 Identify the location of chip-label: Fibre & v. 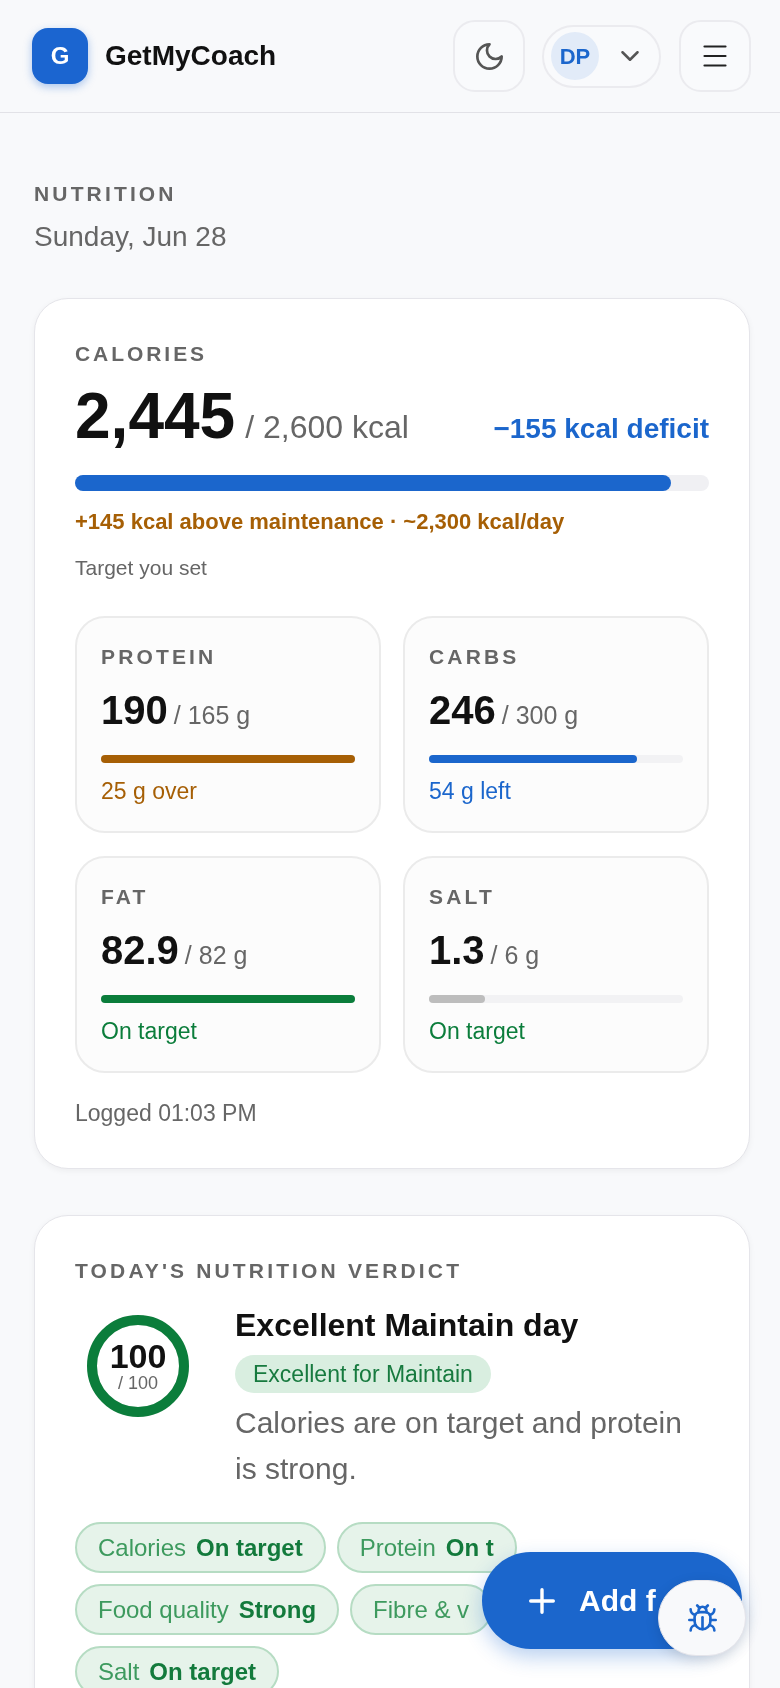
(421, 1609).